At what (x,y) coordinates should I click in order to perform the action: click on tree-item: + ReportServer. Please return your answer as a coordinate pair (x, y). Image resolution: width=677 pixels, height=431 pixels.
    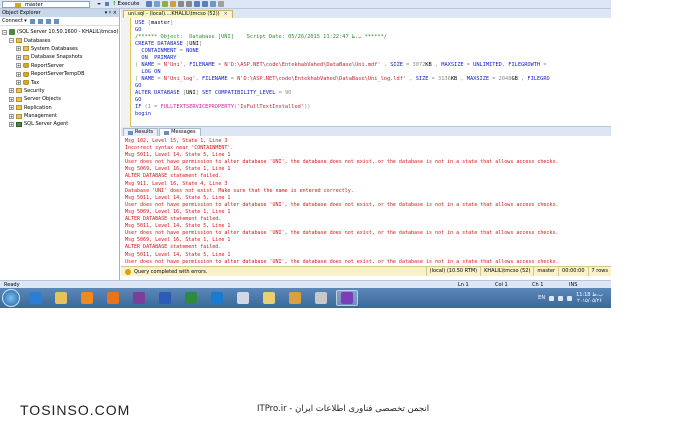
    Looking at the image, I should click on (59, 66).